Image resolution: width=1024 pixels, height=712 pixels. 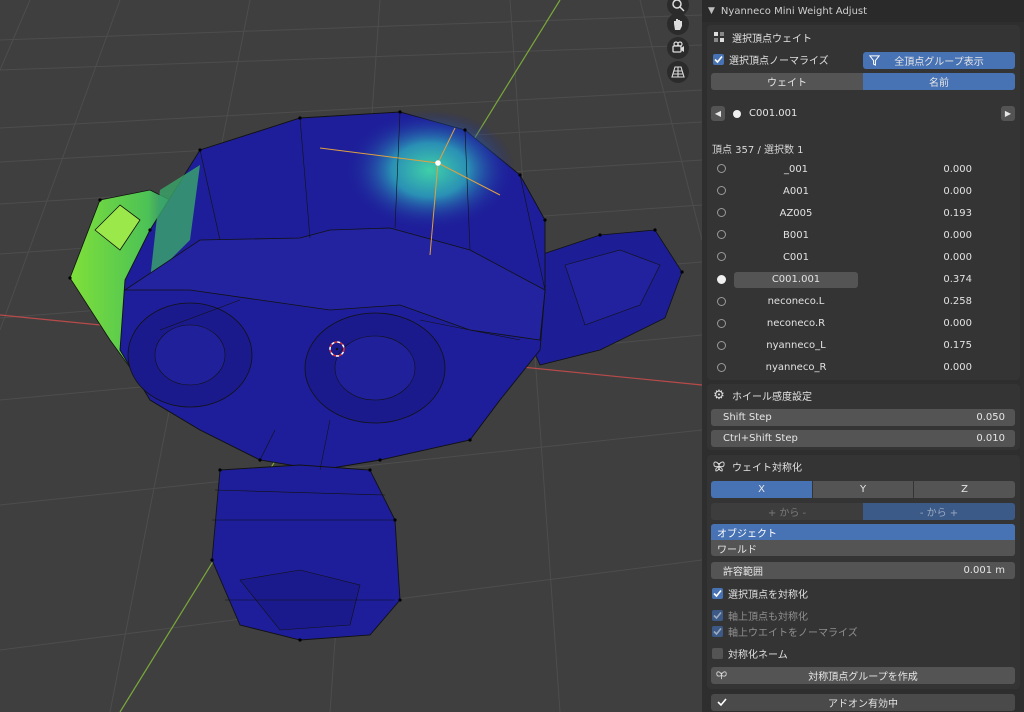 What do you see at coordinates (990, 438) in the screenshot?
I see `ctrl-shift-step-value: 0.010` at bounding box center [990, 438].